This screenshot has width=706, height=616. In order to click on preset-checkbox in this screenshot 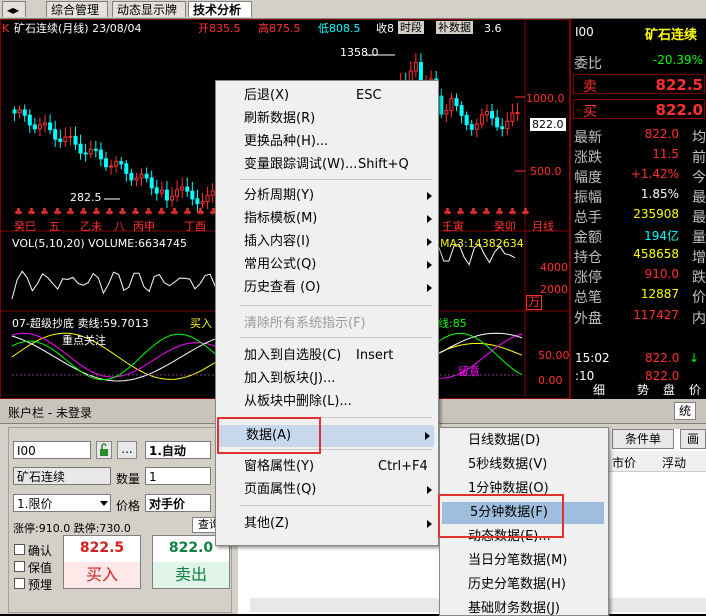, I will do `click(19, 583)`.